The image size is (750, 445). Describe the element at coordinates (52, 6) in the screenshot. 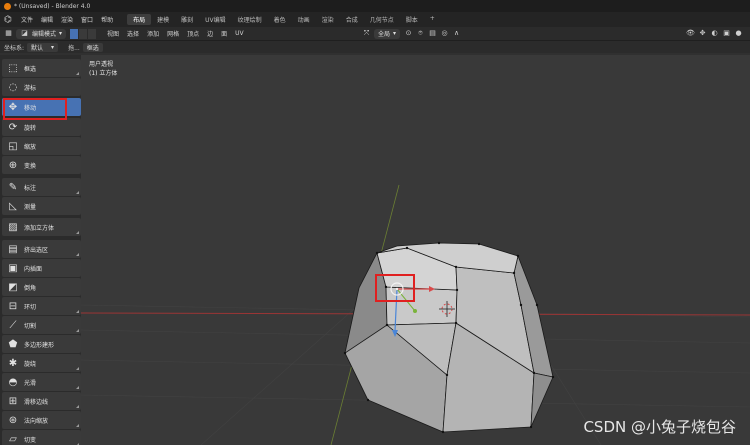

I see `window-title: * (Unsaved) - Blender 4.0` at that location.